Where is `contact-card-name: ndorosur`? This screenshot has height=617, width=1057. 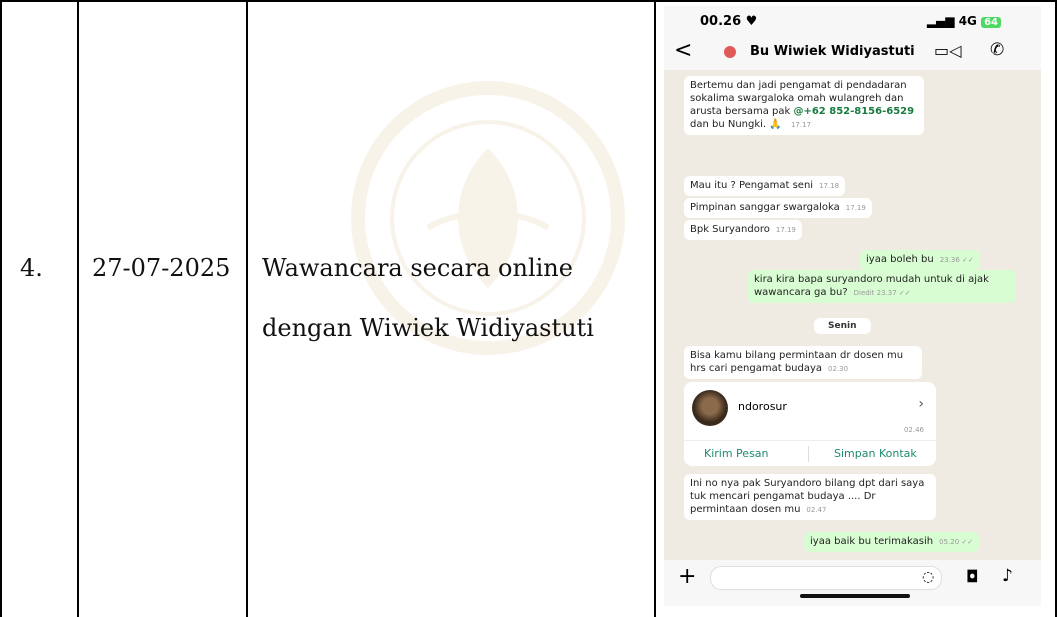
contact-card-name: ndorosur is located at coordinates (762, 406).